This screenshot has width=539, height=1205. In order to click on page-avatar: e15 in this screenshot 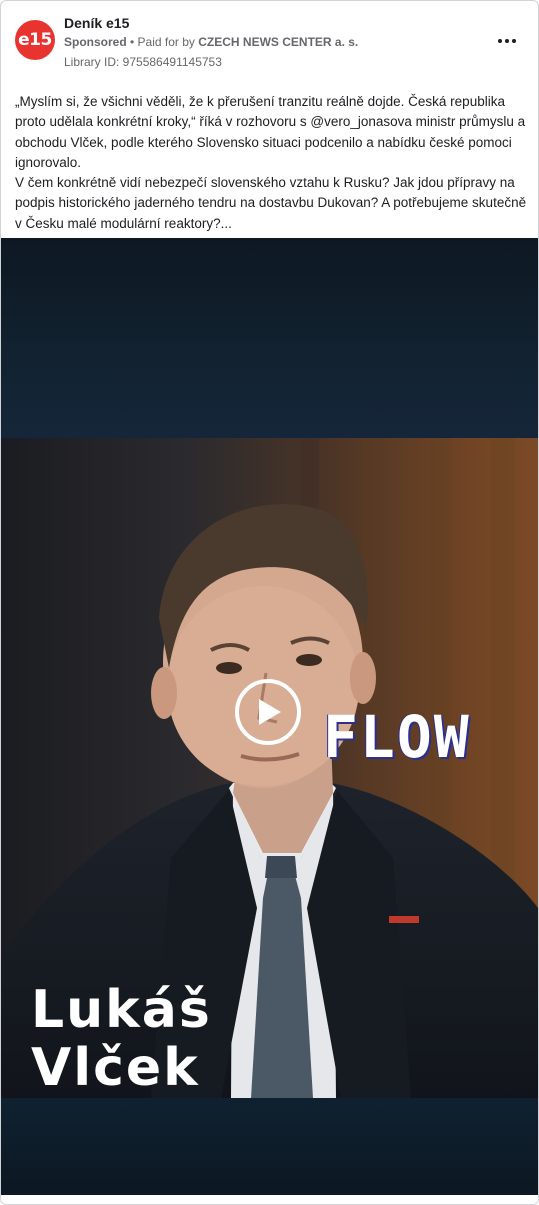, I will do `click(35, 40)`.